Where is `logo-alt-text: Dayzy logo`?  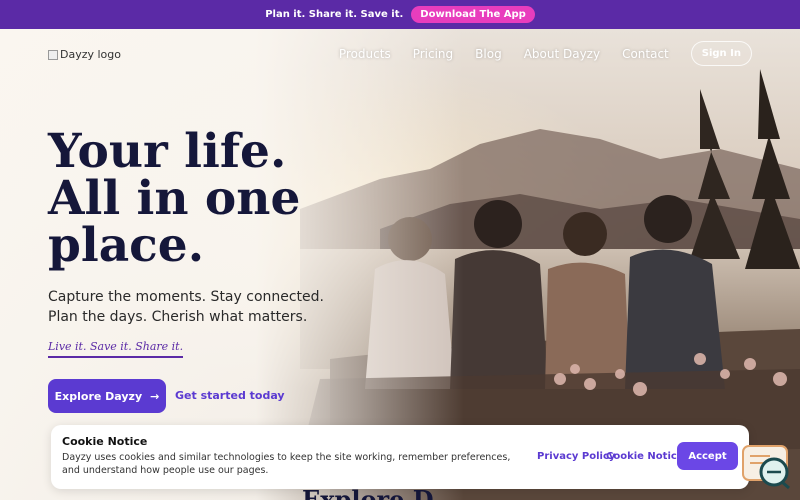
logo-alt-text: Dayzy logo is located at coordinates (90, 54).